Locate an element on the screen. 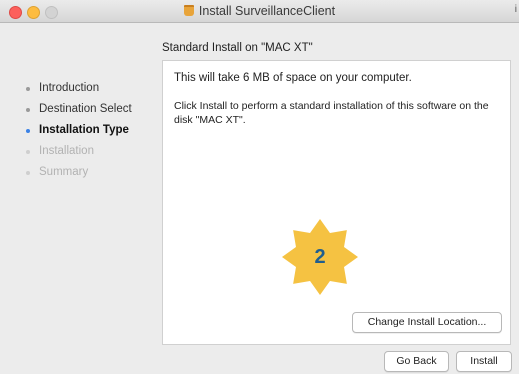  window-title: Install SurveillanceClient is located at coordinates (259, 11).